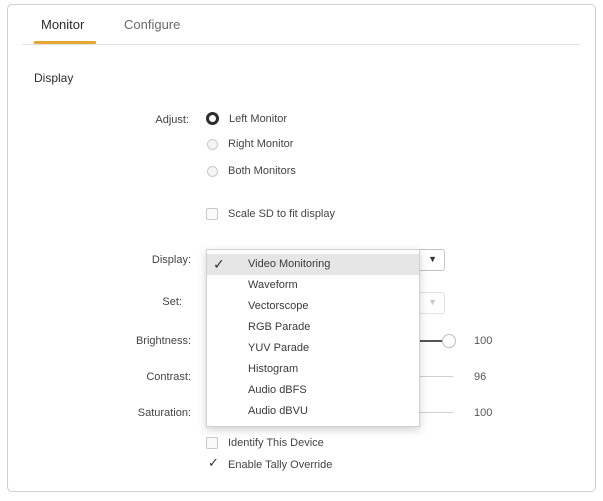 Image resolution: width=603 pixels, height=501 pixels. What do you see at coordinates (313, 327) in the screenshot?
I see `dropdown-item-rgb-parade: RGB Parade` at bounding box center [313, 327].